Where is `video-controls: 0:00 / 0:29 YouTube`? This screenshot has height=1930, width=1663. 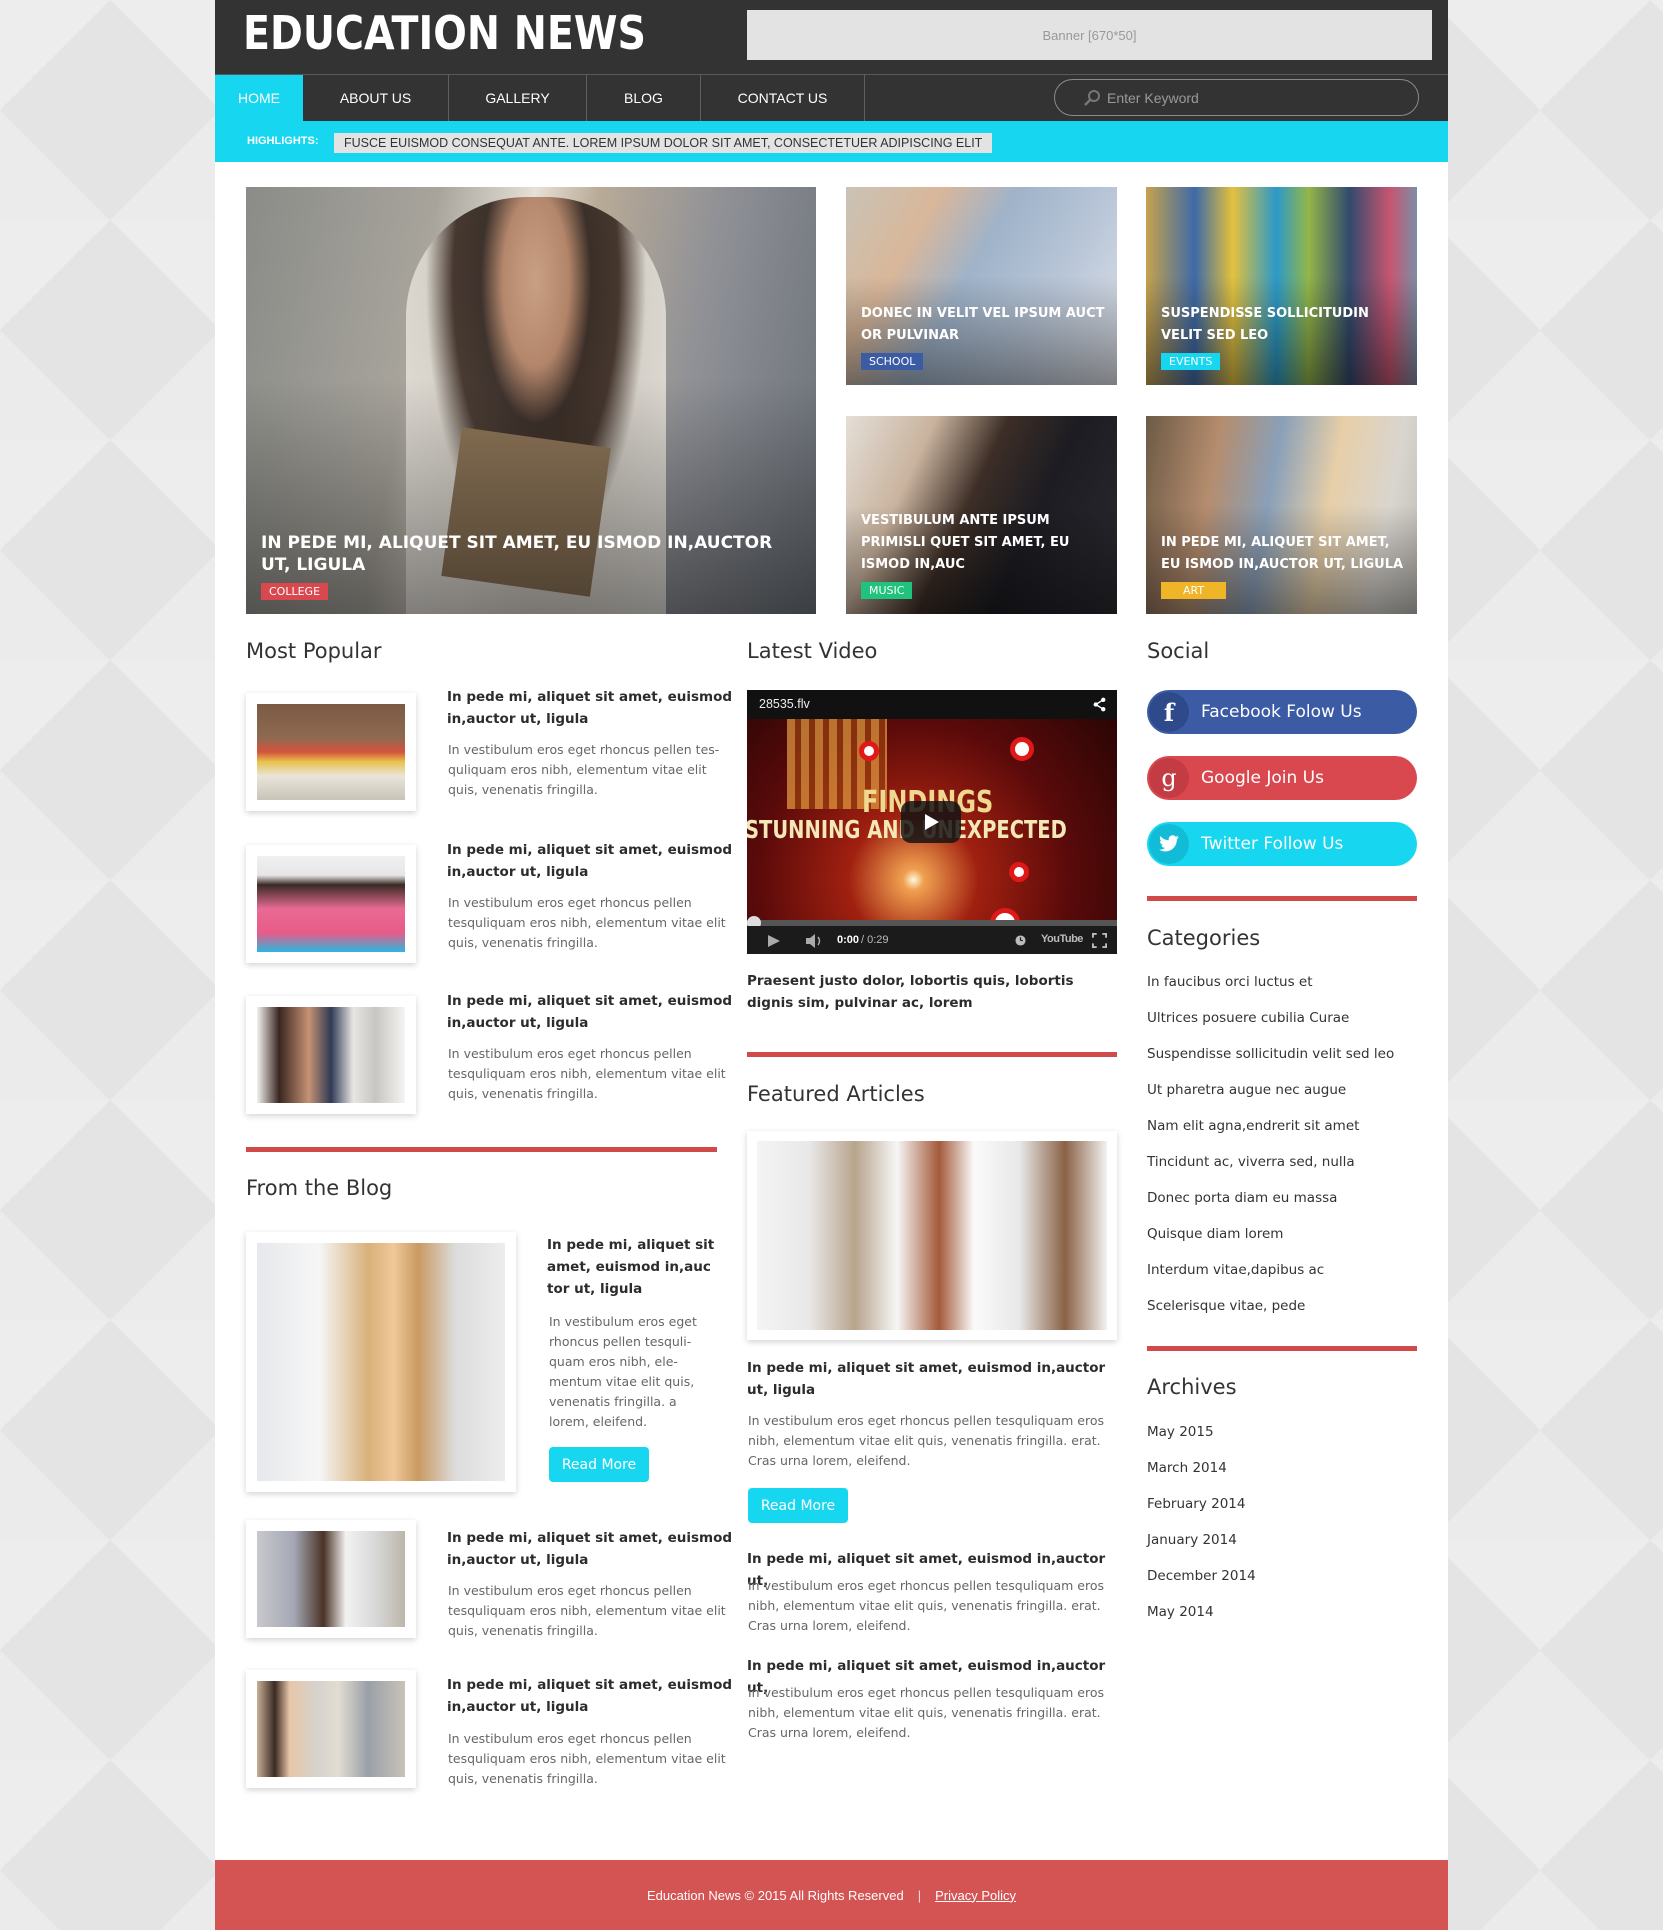
video-controls: 0:00 / 0:29 YouTube is located at coordinates (932, 940).